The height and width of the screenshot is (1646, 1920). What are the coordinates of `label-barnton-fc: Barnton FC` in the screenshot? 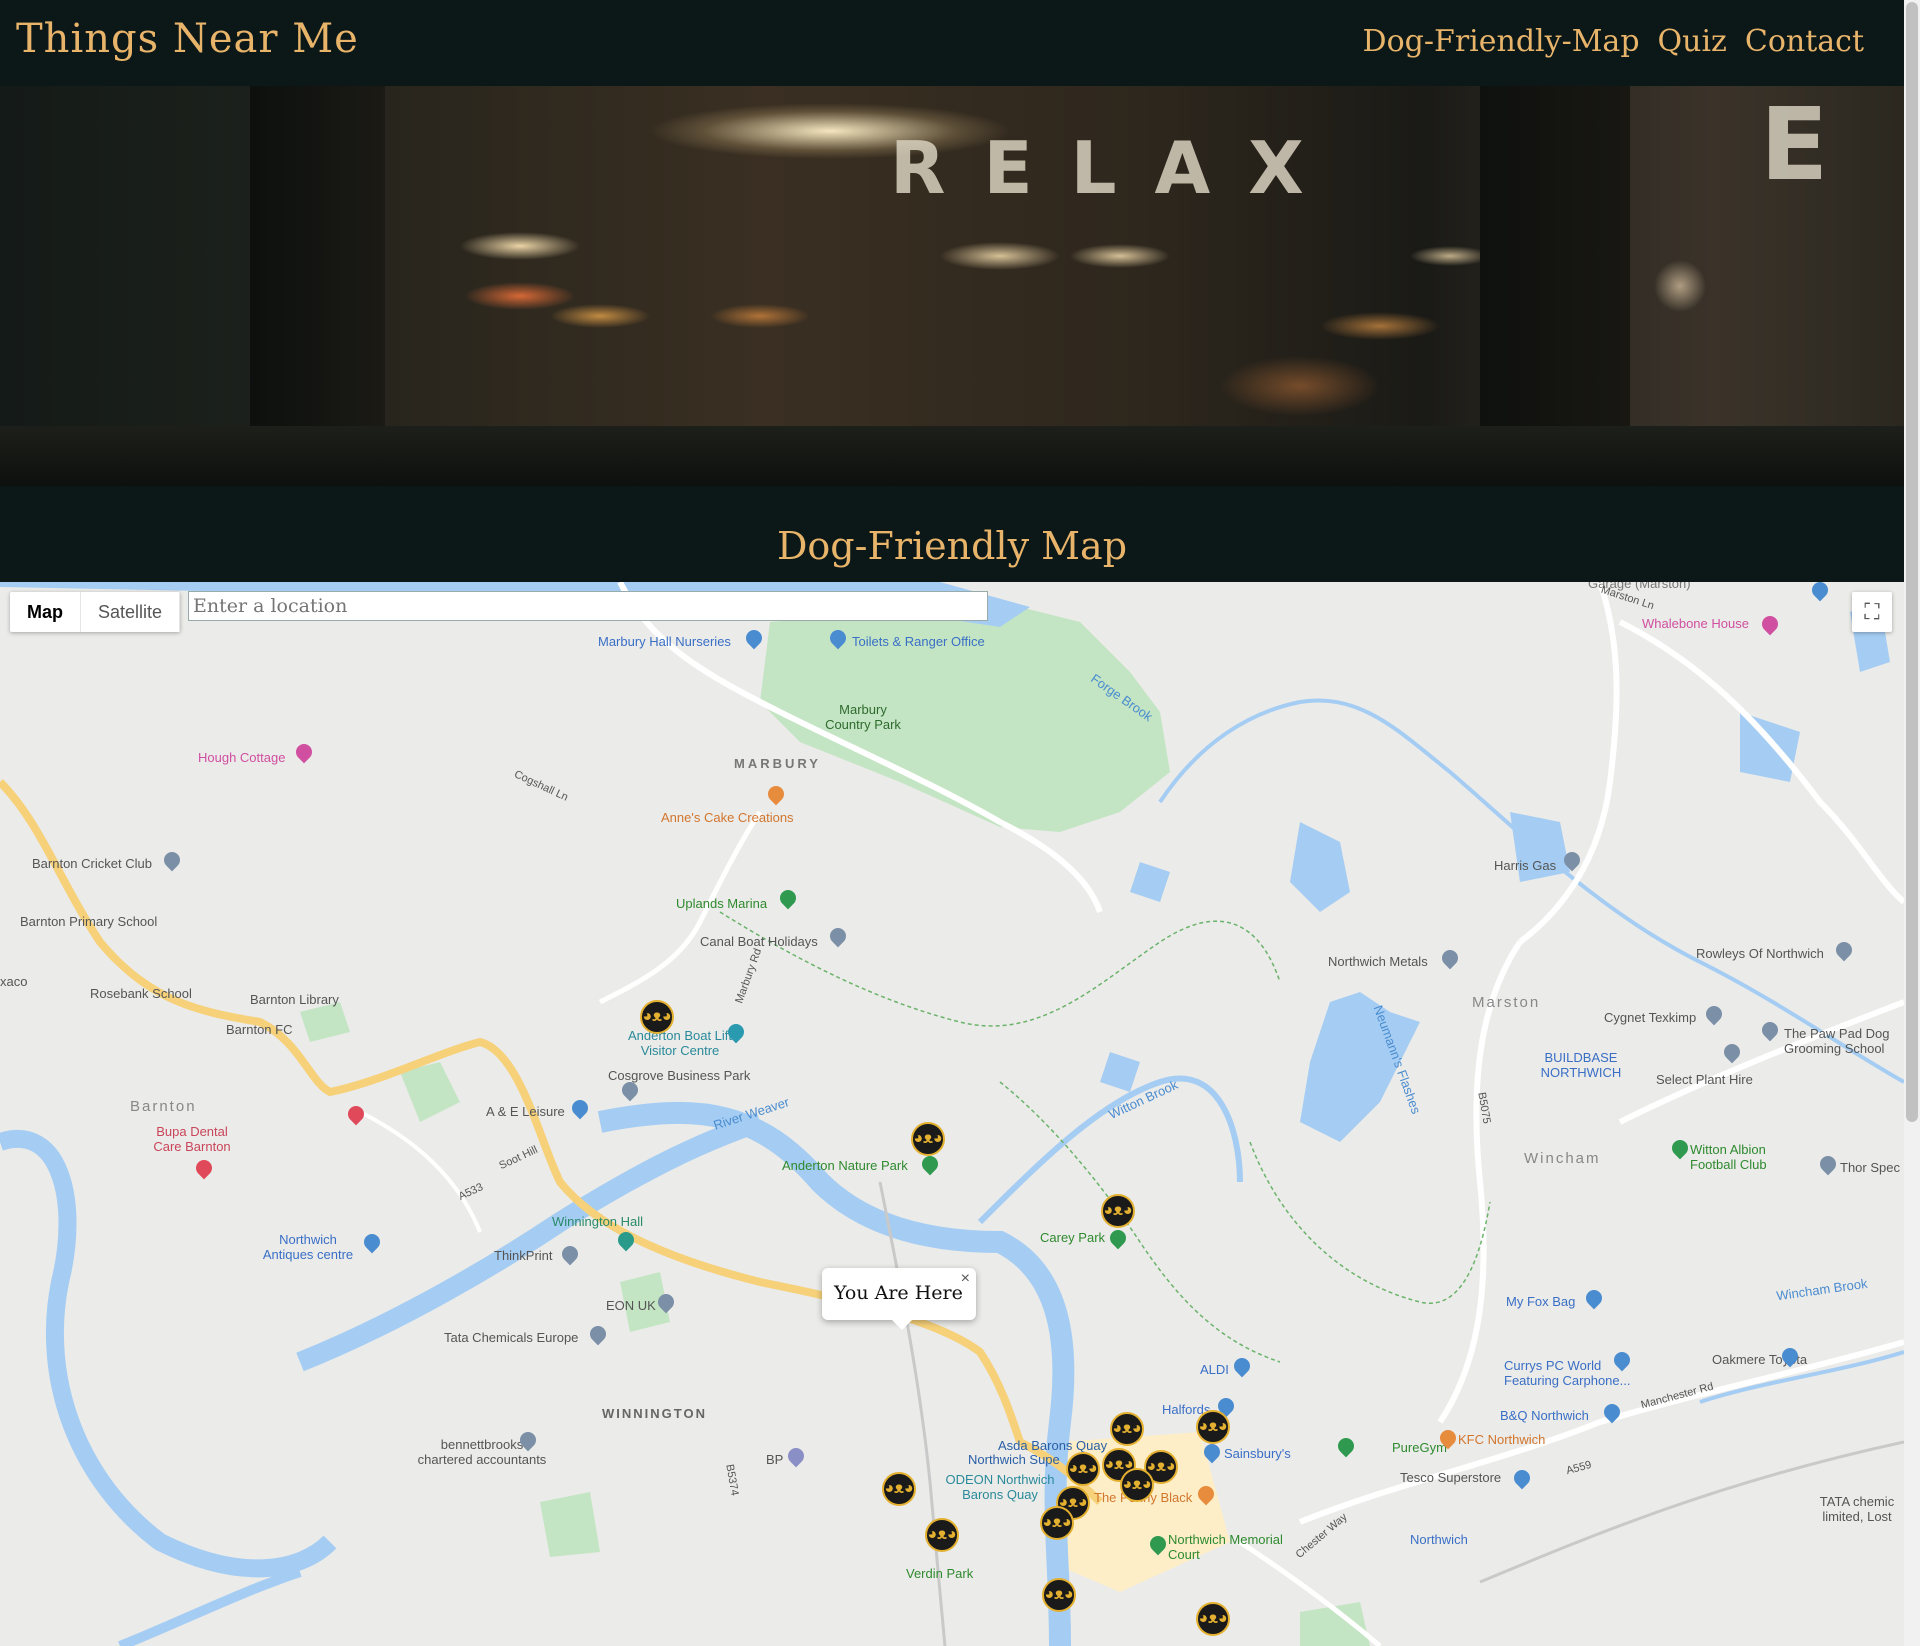 It's located at (259, 1029).